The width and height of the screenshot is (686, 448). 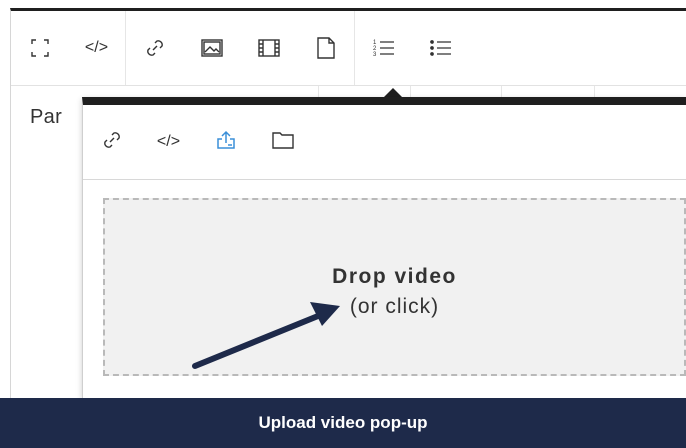 I want to click on tab-video-embed-code: </>, so click(x=168, y=142).